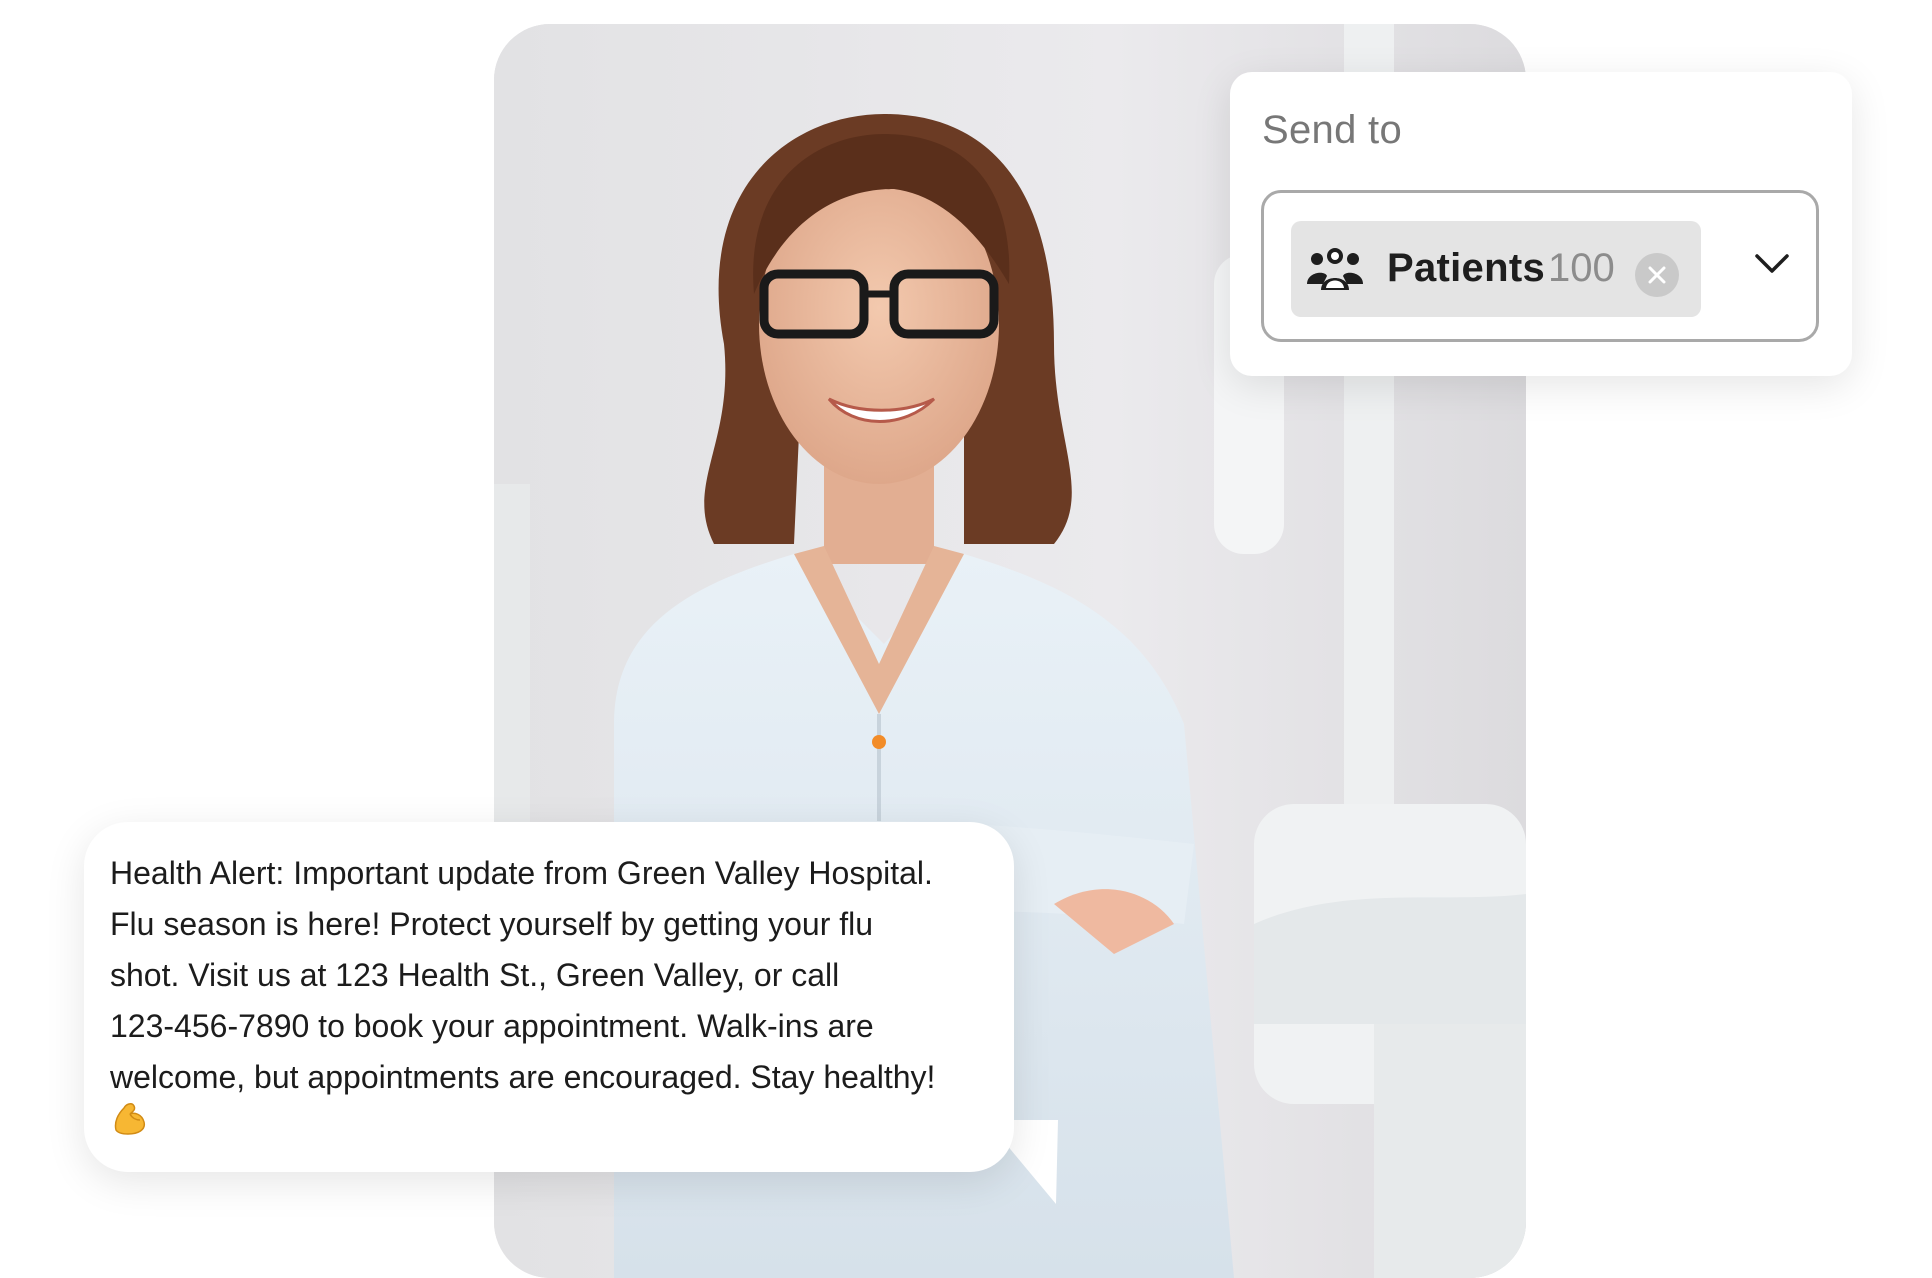  Describe the element at coordinates (1332, 130) in the screenshot. I see `send-to-label: Send to` at that location.